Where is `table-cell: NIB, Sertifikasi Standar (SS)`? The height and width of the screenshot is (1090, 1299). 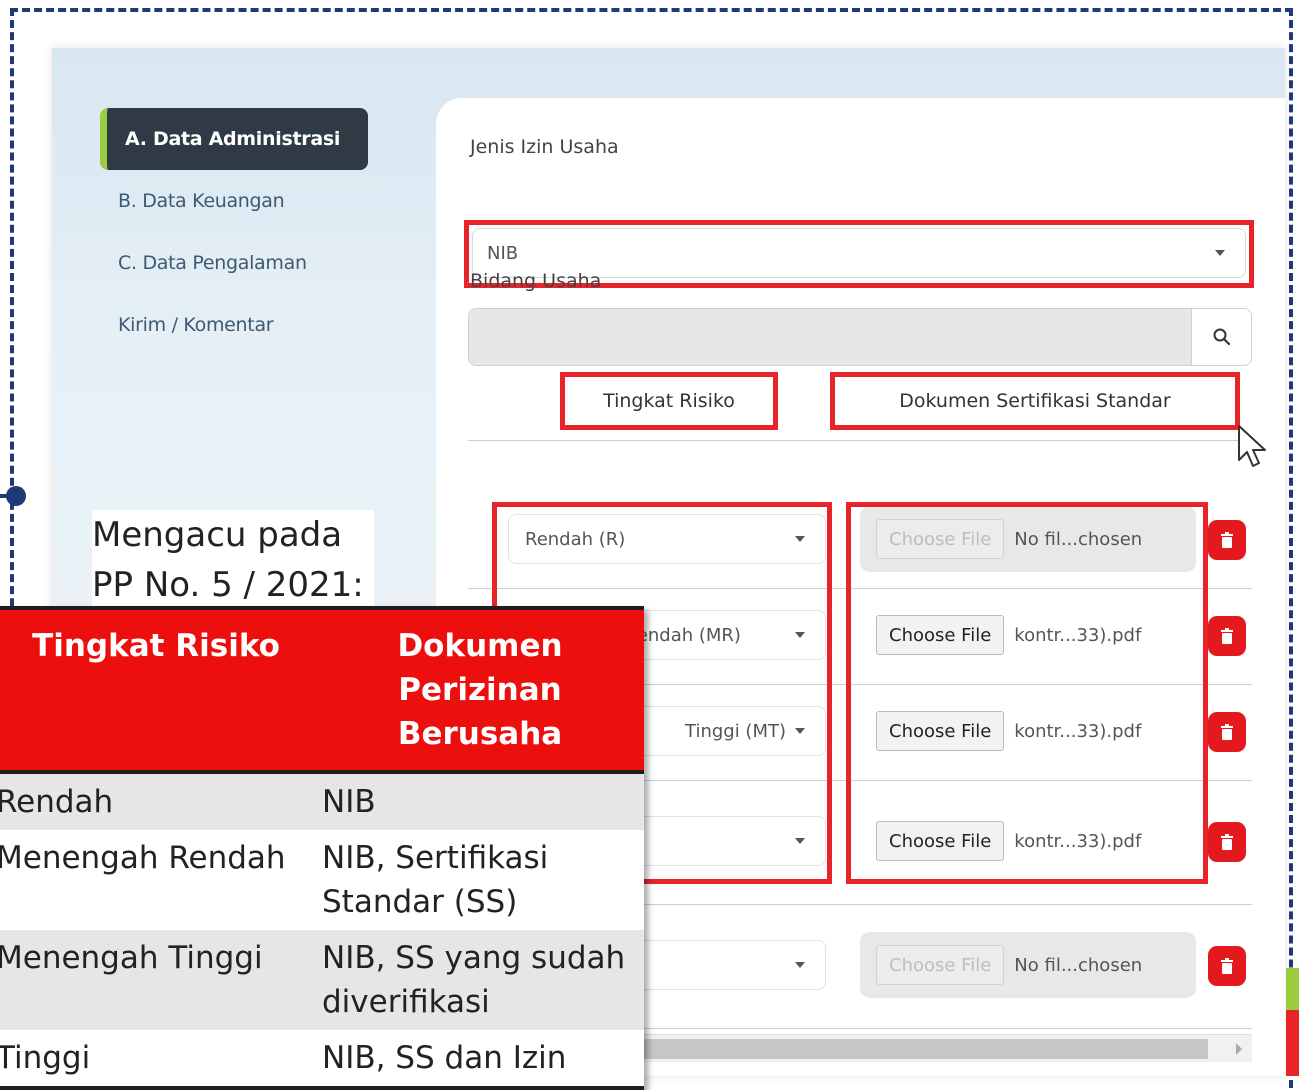
table-cell: NIB, Sertifikasi Standar (SS) is located at coordinates (480, 880).